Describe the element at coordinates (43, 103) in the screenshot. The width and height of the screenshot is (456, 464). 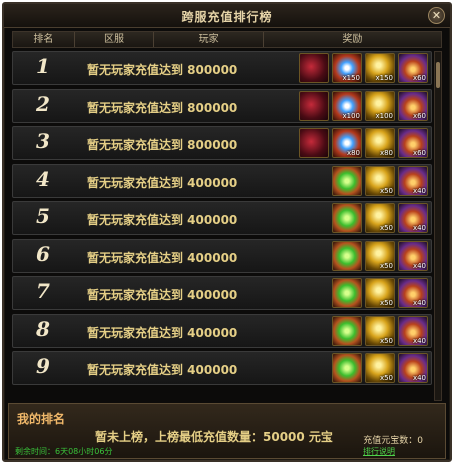
I see `rank-number: 2` at that location.